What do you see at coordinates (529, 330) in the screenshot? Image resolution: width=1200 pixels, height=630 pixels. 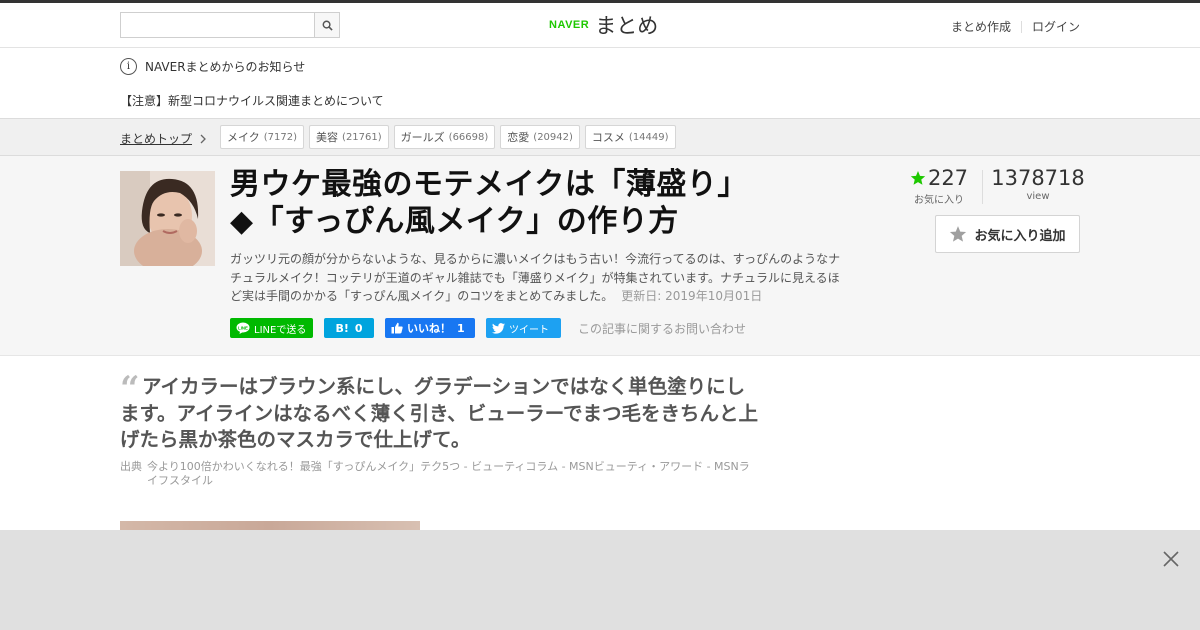 I see `tweet-label: ツイート` at bounding box center [529, 330].